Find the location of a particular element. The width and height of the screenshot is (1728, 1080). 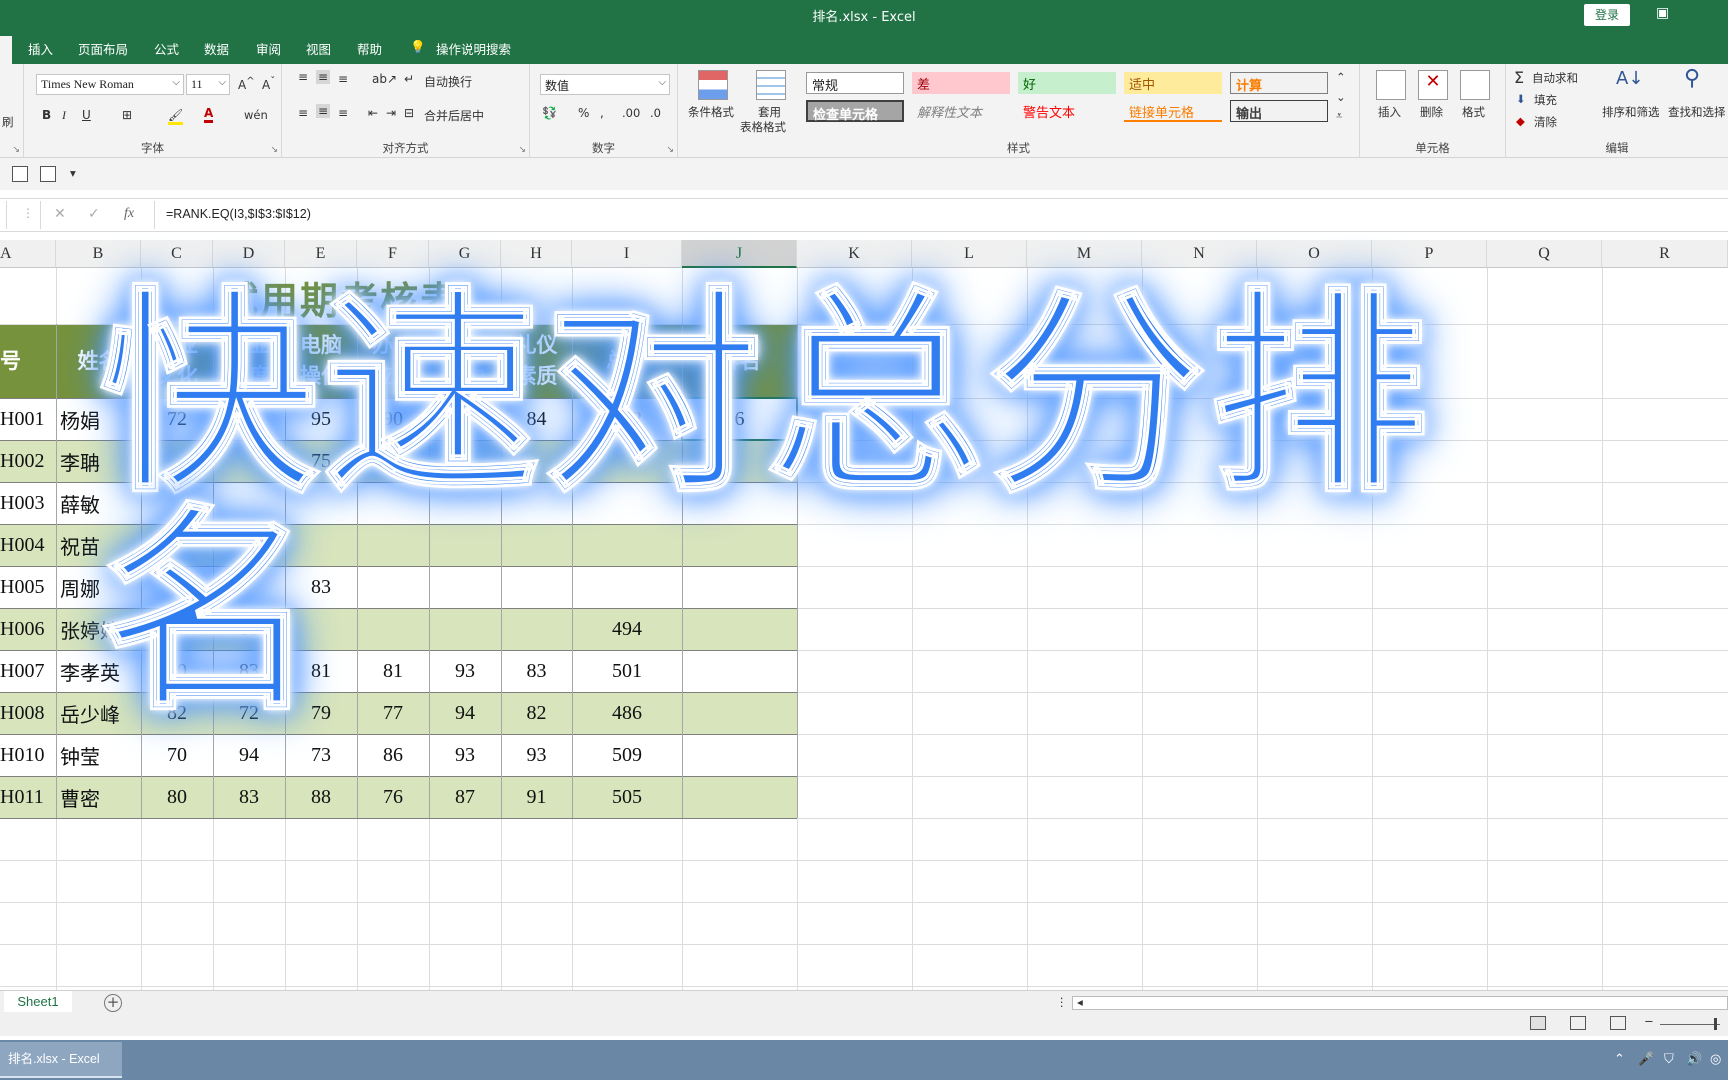

table-cell: 509 is located at coordinates (627, 755).